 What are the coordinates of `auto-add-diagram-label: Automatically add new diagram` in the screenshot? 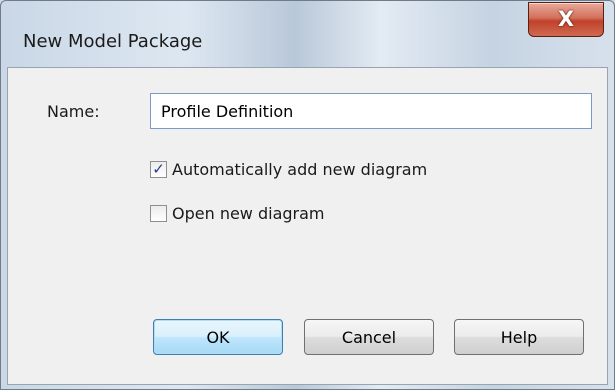 It's located at (299, 169).